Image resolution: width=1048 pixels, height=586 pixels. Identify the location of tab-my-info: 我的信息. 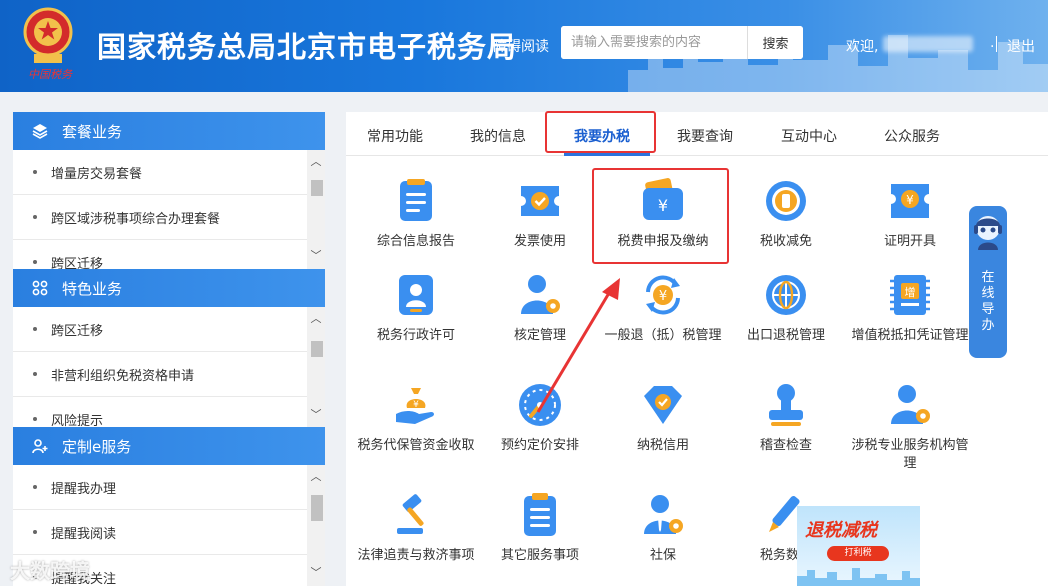
(498, 136).